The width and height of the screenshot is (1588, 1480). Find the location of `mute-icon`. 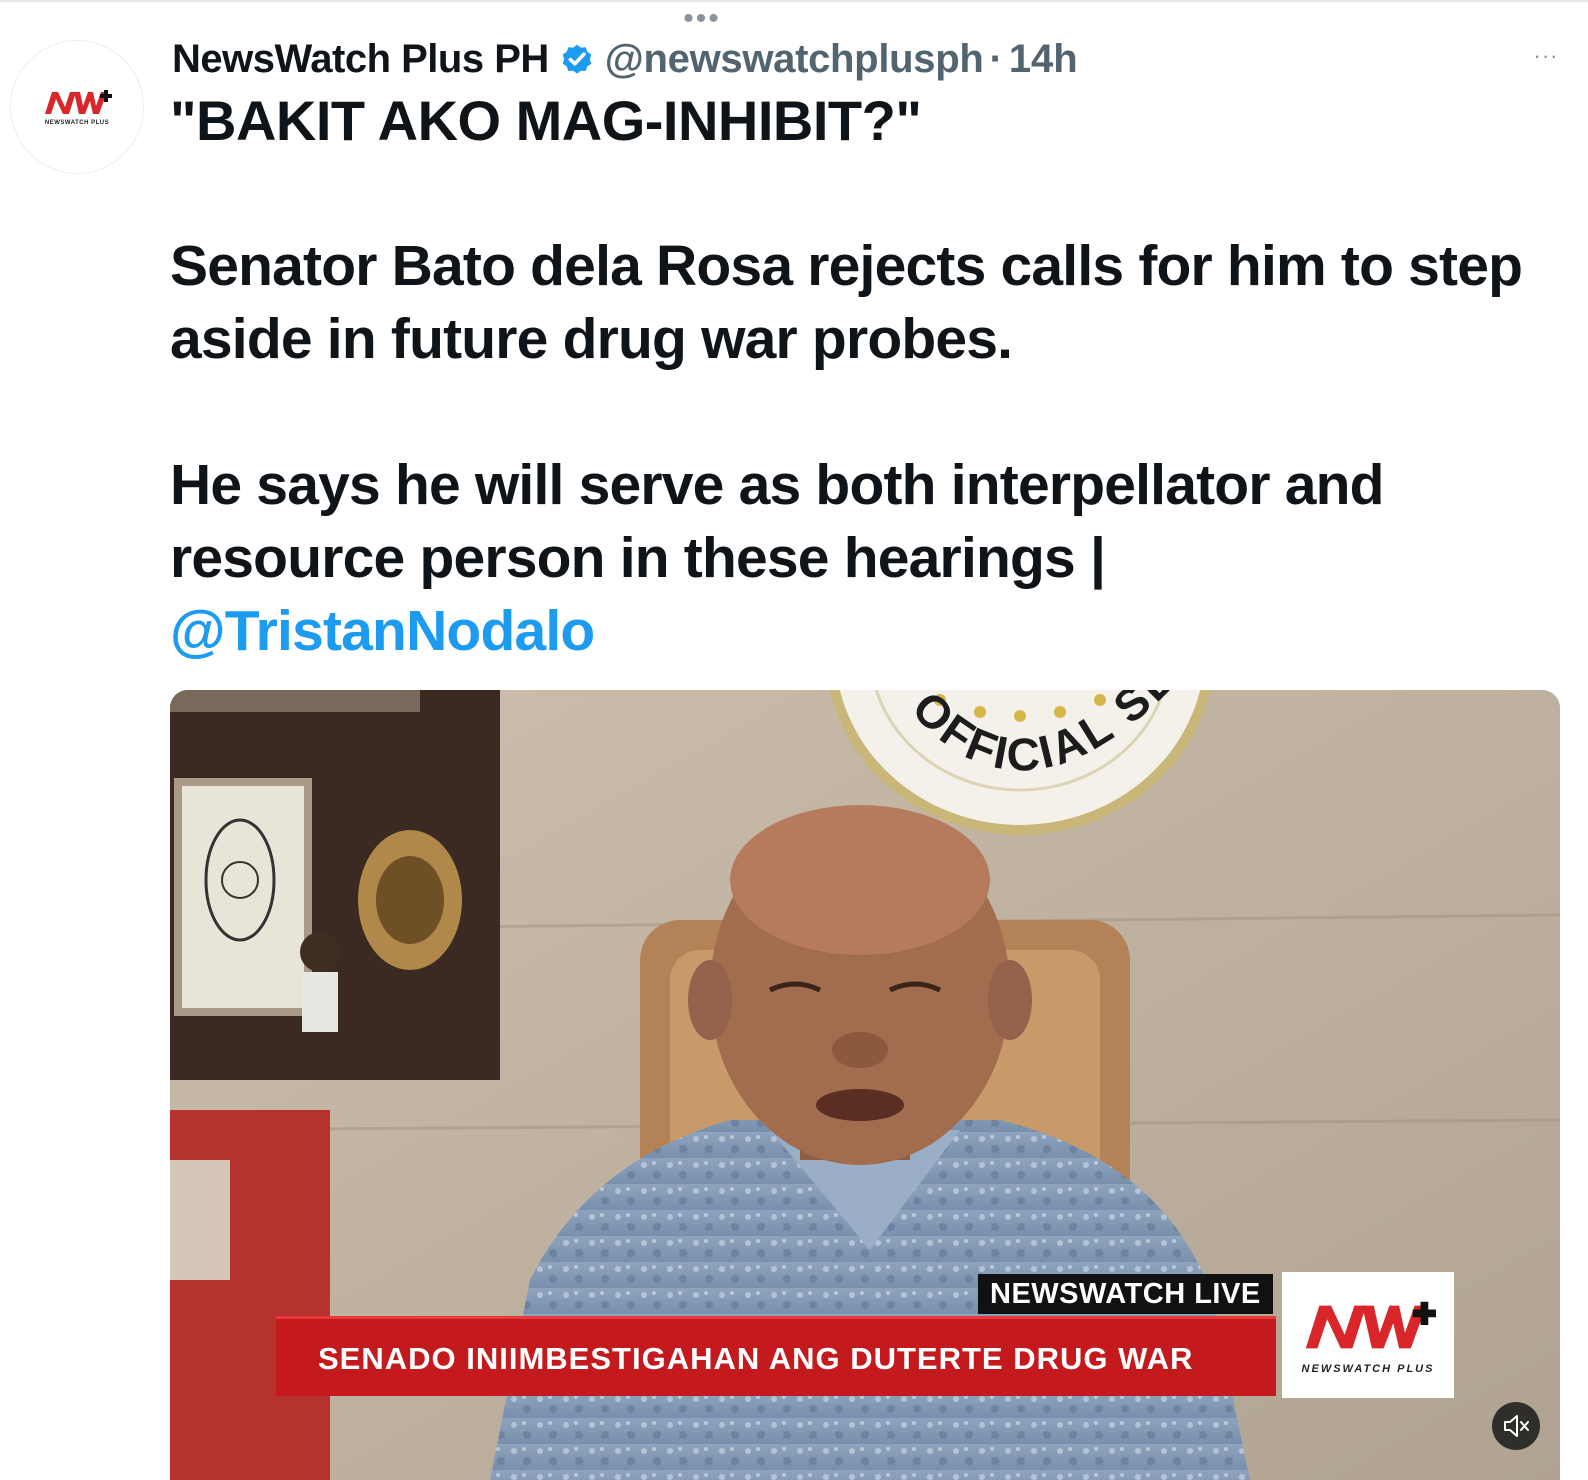

mute-icon is located at coordinates (1516, 1426).